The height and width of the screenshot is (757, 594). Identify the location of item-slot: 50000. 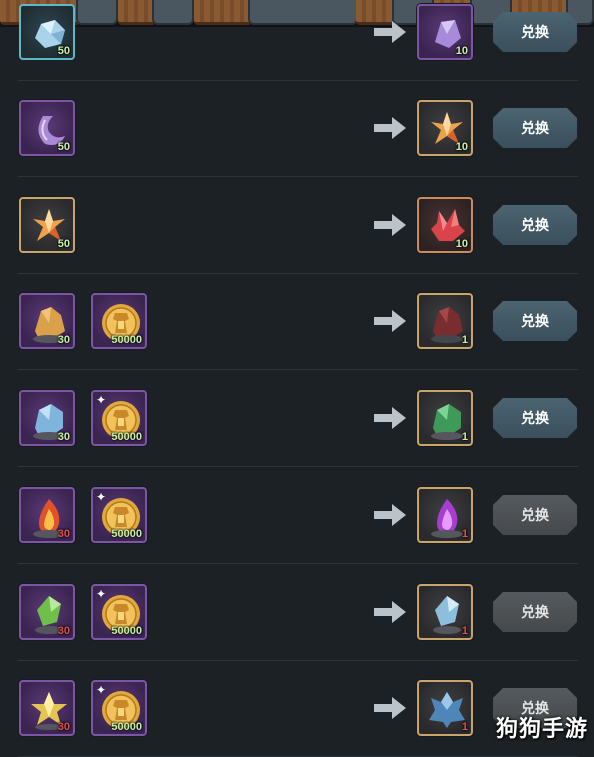
(119, 321).